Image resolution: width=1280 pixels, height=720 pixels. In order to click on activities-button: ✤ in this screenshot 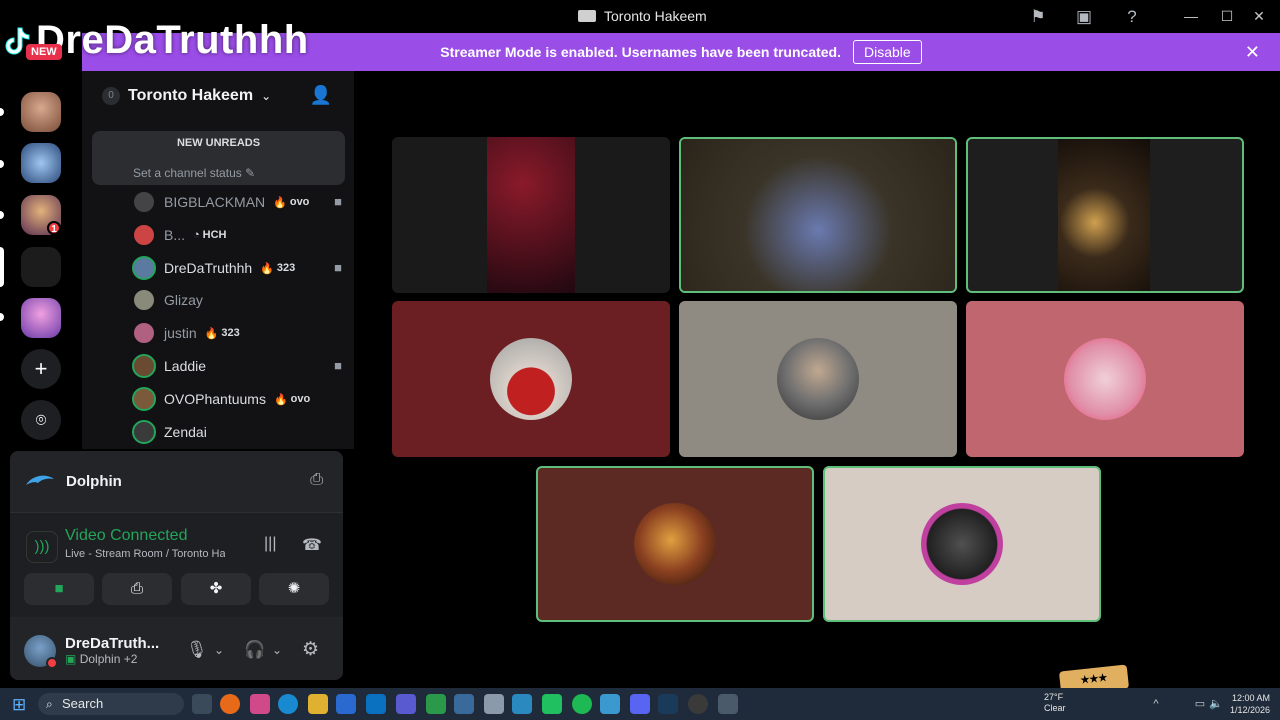, I will do `click(216, 589)`.